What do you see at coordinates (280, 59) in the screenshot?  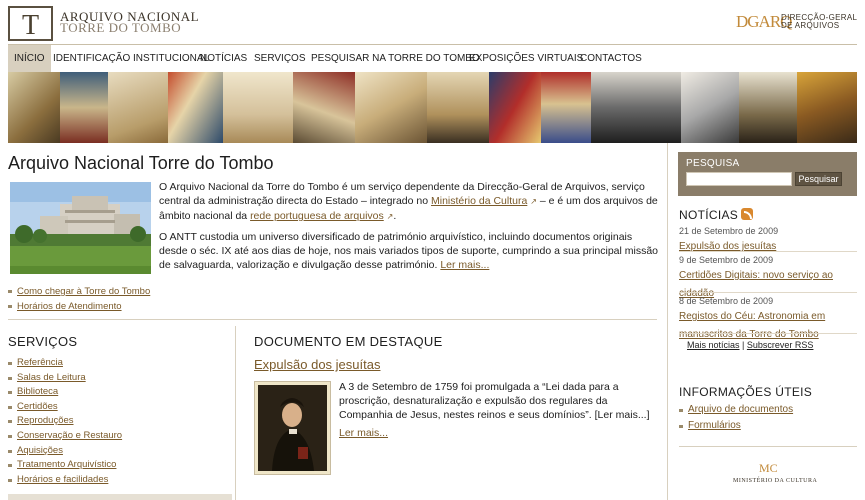 I see `nav-item-servicos: SERVIÇOS` at bounding box center [280, 59].